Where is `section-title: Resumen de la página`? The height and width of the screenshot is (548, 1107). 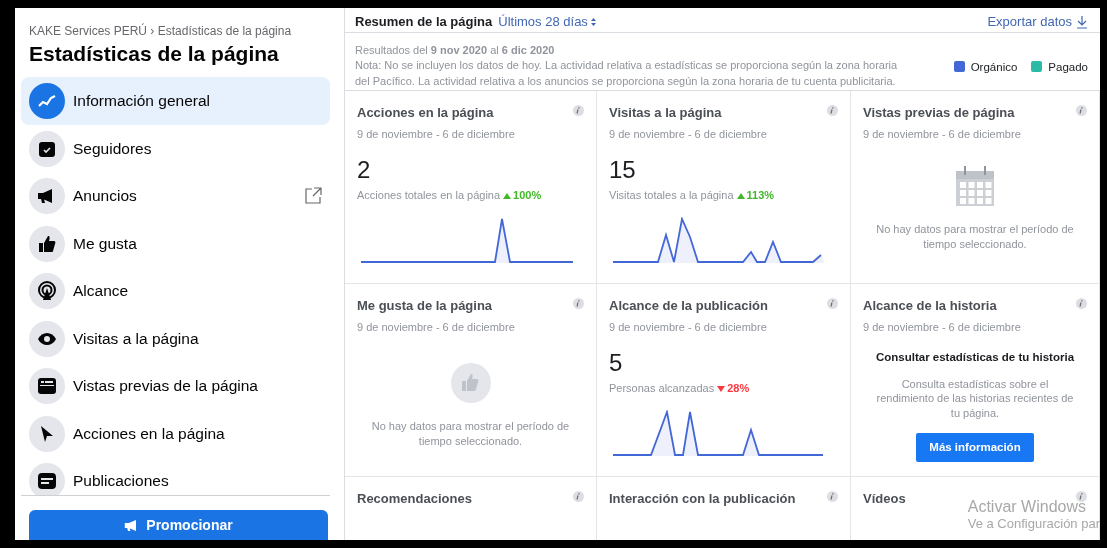 section-title: Resumen de la página is located at coordinates (424, 22).